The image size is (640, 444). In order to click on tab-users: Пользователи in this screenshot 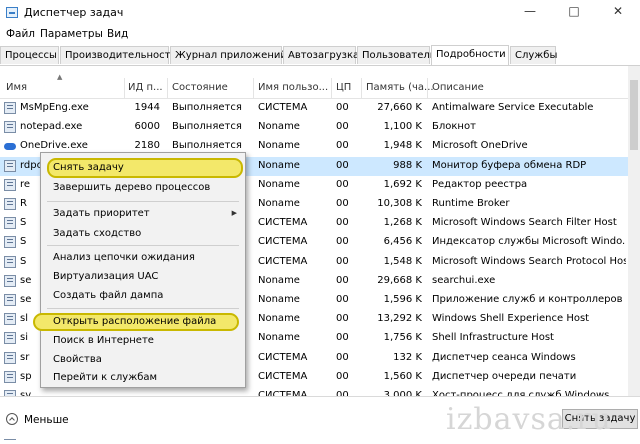, I will do `click(396, 55)`.